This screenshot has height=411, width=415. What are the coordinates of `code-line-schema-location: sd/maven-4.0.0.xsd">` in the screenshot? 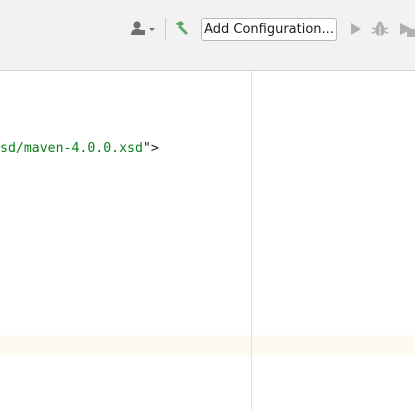 It's located at (79, 148).